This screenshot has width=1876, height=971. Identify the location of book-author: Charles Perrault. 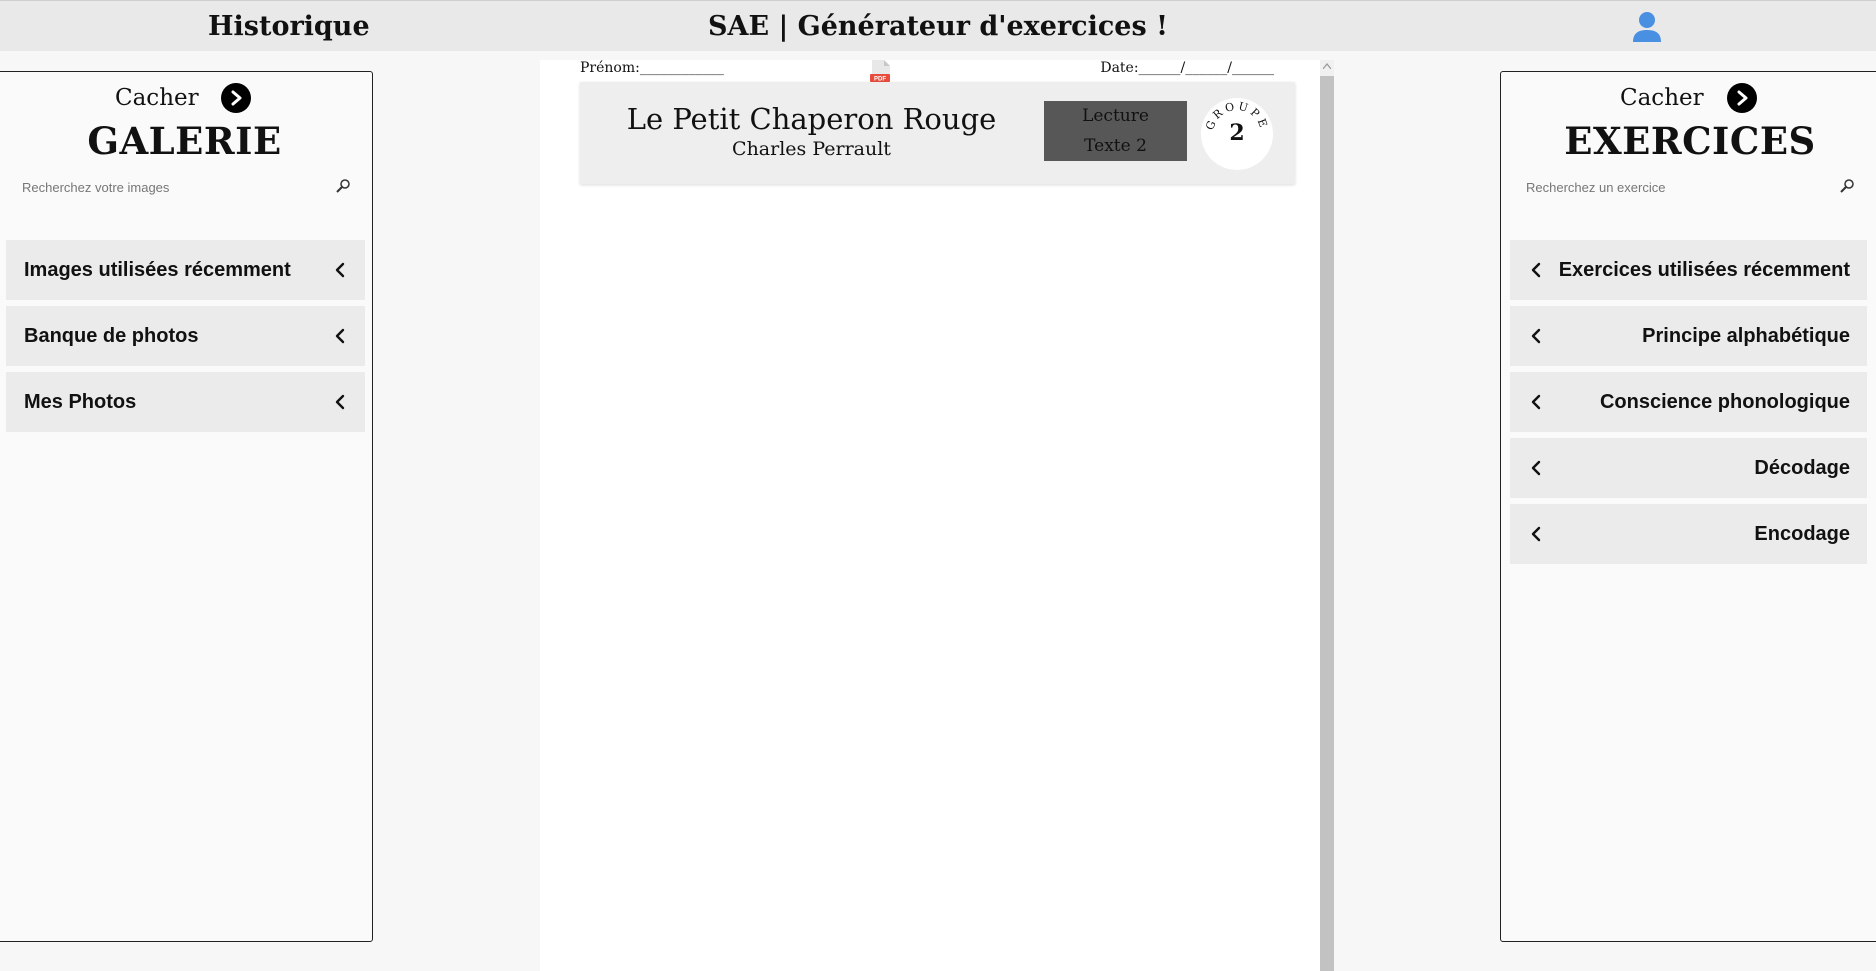
(811, 149).